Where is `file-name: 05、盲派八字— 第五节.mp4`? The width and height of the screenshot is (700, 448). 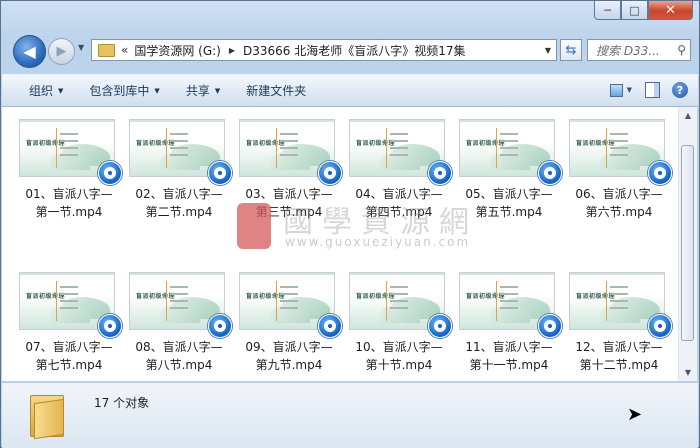 file-name: 05、盲派八字— 第五节.mp4 is located at coordinates (509, 203).